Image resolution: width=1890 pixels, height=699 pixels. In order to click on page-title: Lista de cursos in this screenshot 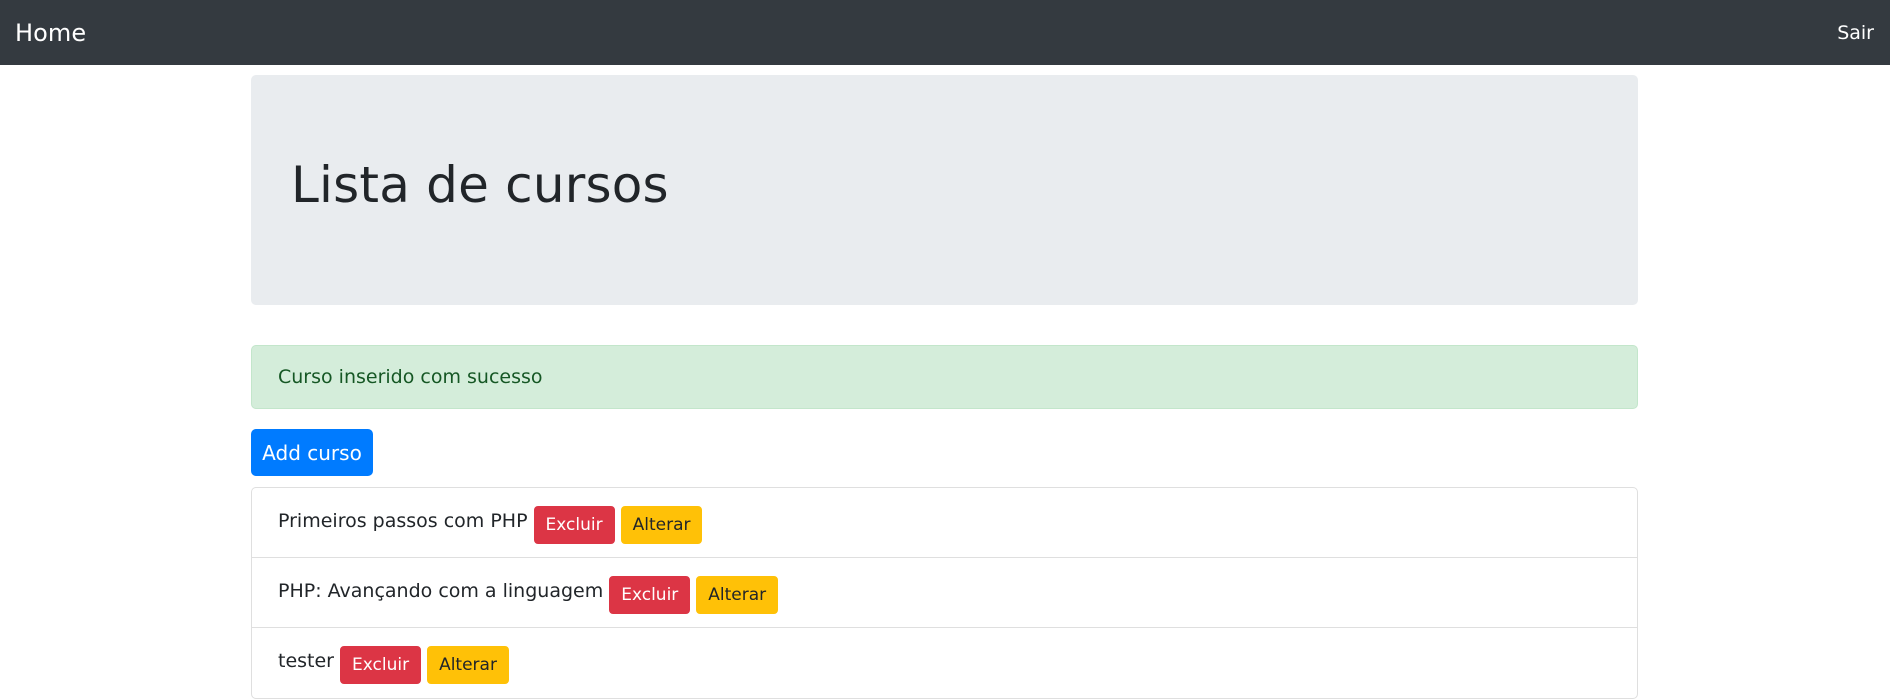, I will do `click(480, 185)`.